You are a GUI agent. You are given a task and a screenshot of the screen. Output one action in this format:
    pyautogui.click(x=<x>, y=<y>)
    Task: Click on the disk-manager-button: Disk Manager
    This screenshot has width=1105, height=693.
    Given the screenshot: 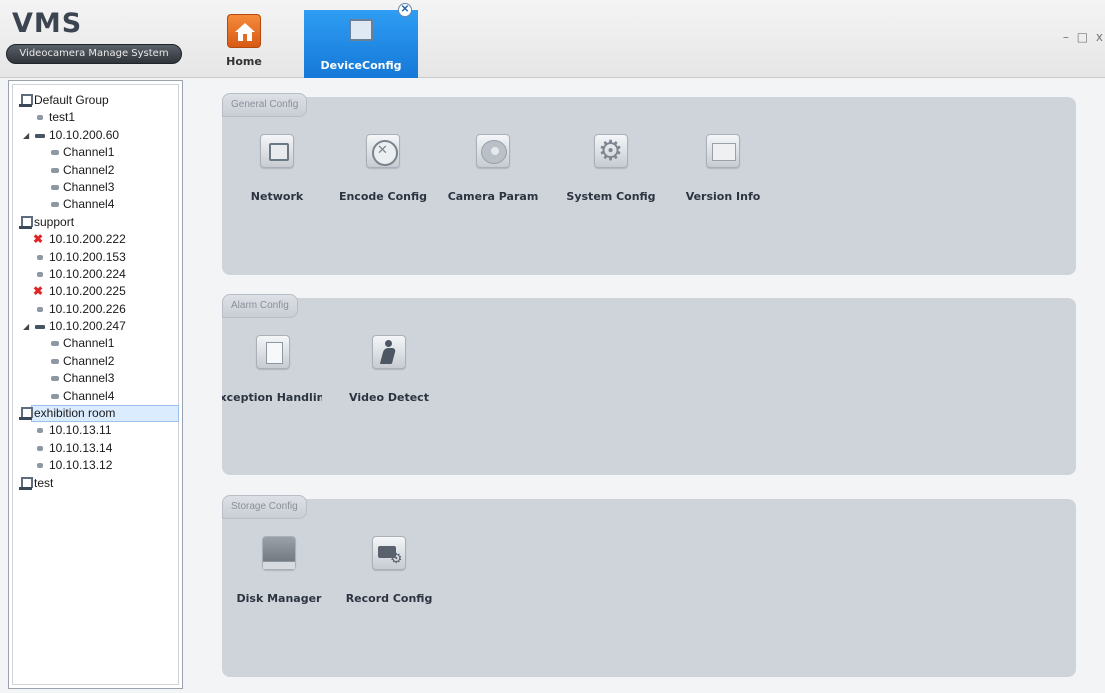 What is the action you would take?
    pyautogui.click(x=279, y=570)
    